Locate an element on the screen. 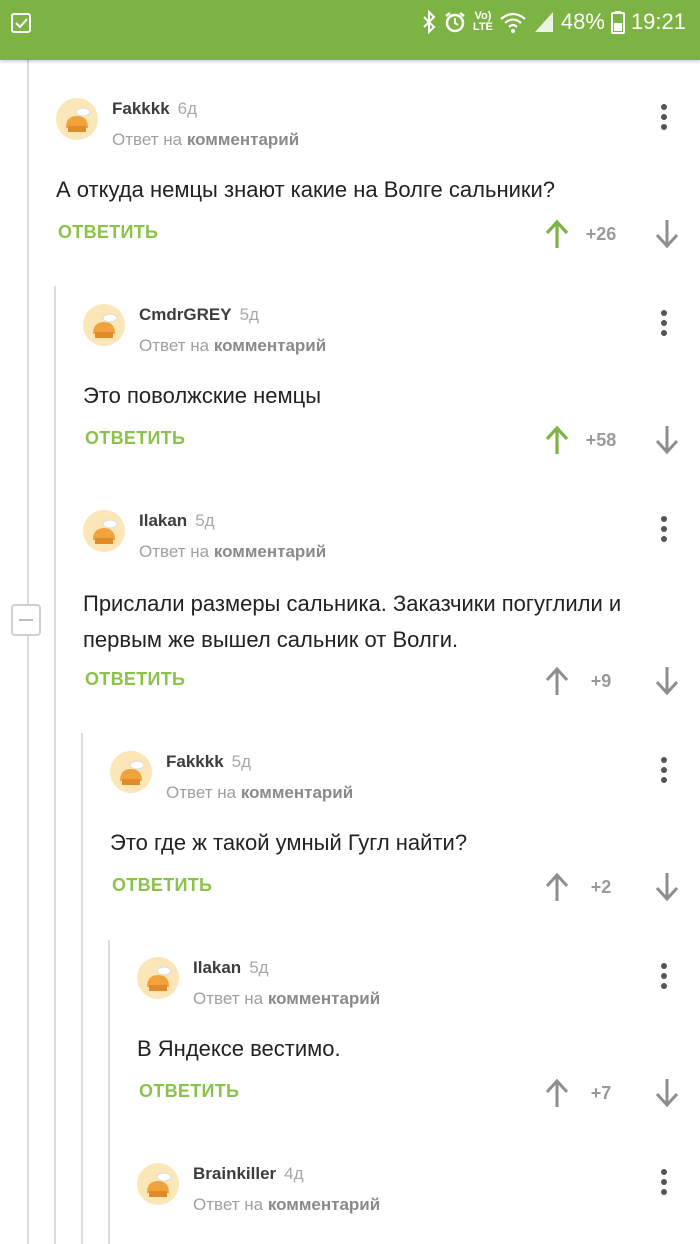 This screenshot has height=1244, width=700. bluetooth-icon is located at coordinates (429, 22).